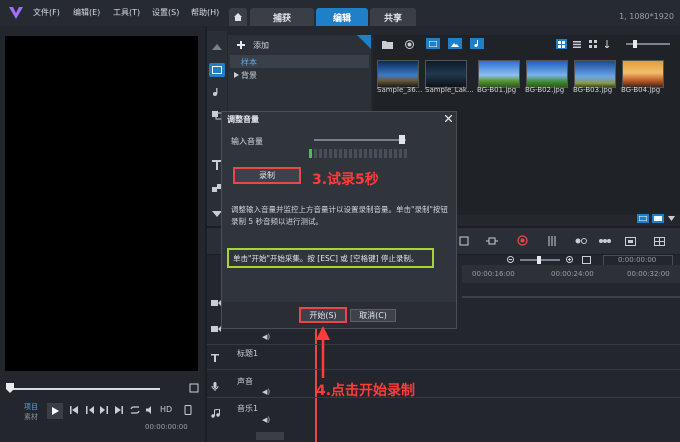  I want to click on menu-edit: 编辑(E), so click(86, 13).